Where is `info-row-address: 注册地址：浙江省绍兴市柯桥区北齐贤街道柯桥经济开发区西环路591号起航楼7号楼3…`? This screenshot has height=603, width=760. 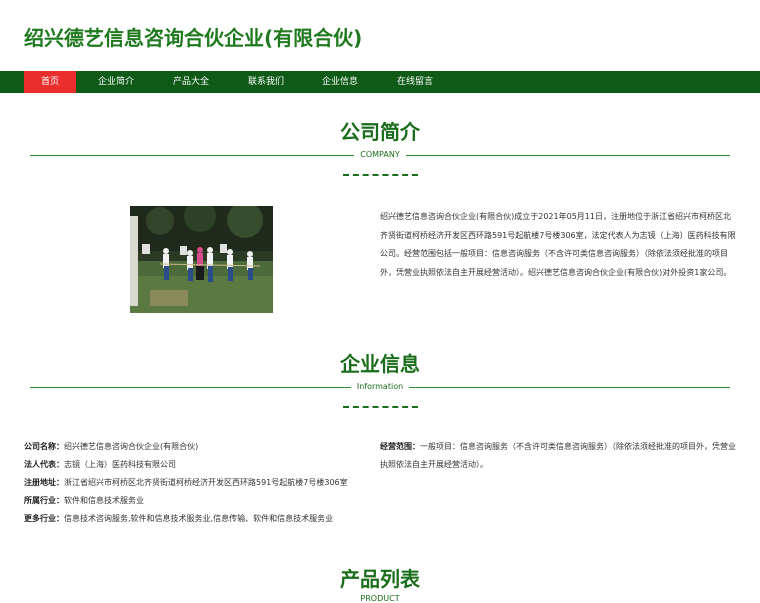 info-row-address: 注册地址：浙江省绍兴市柯桥区北齐贤街道柯桥经济开发区西环路591号起航楼7号楼3… is located at coordinates (186, 483).